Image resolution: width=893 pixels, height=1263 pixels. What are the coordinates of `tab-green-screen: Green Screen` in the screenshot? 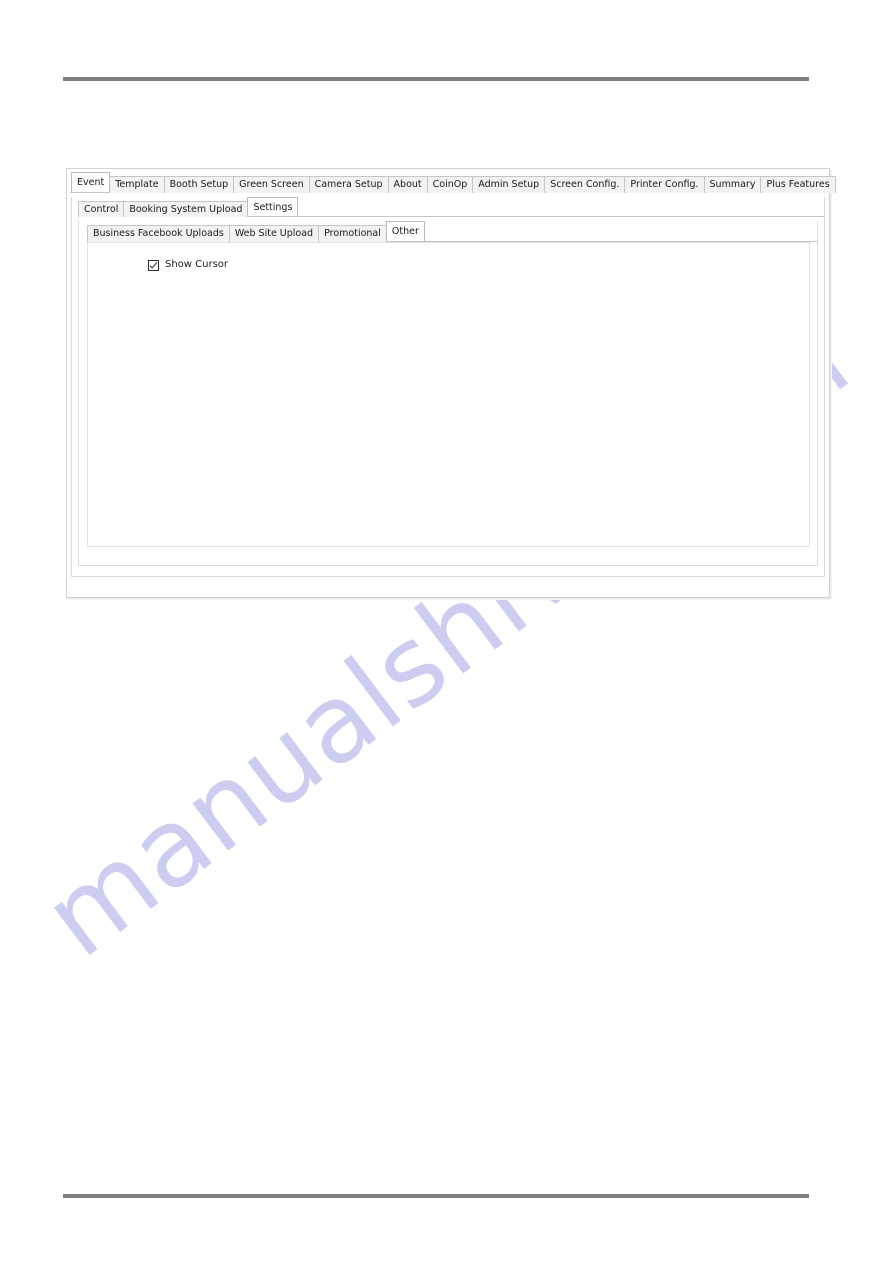 It's located at (271, 184).